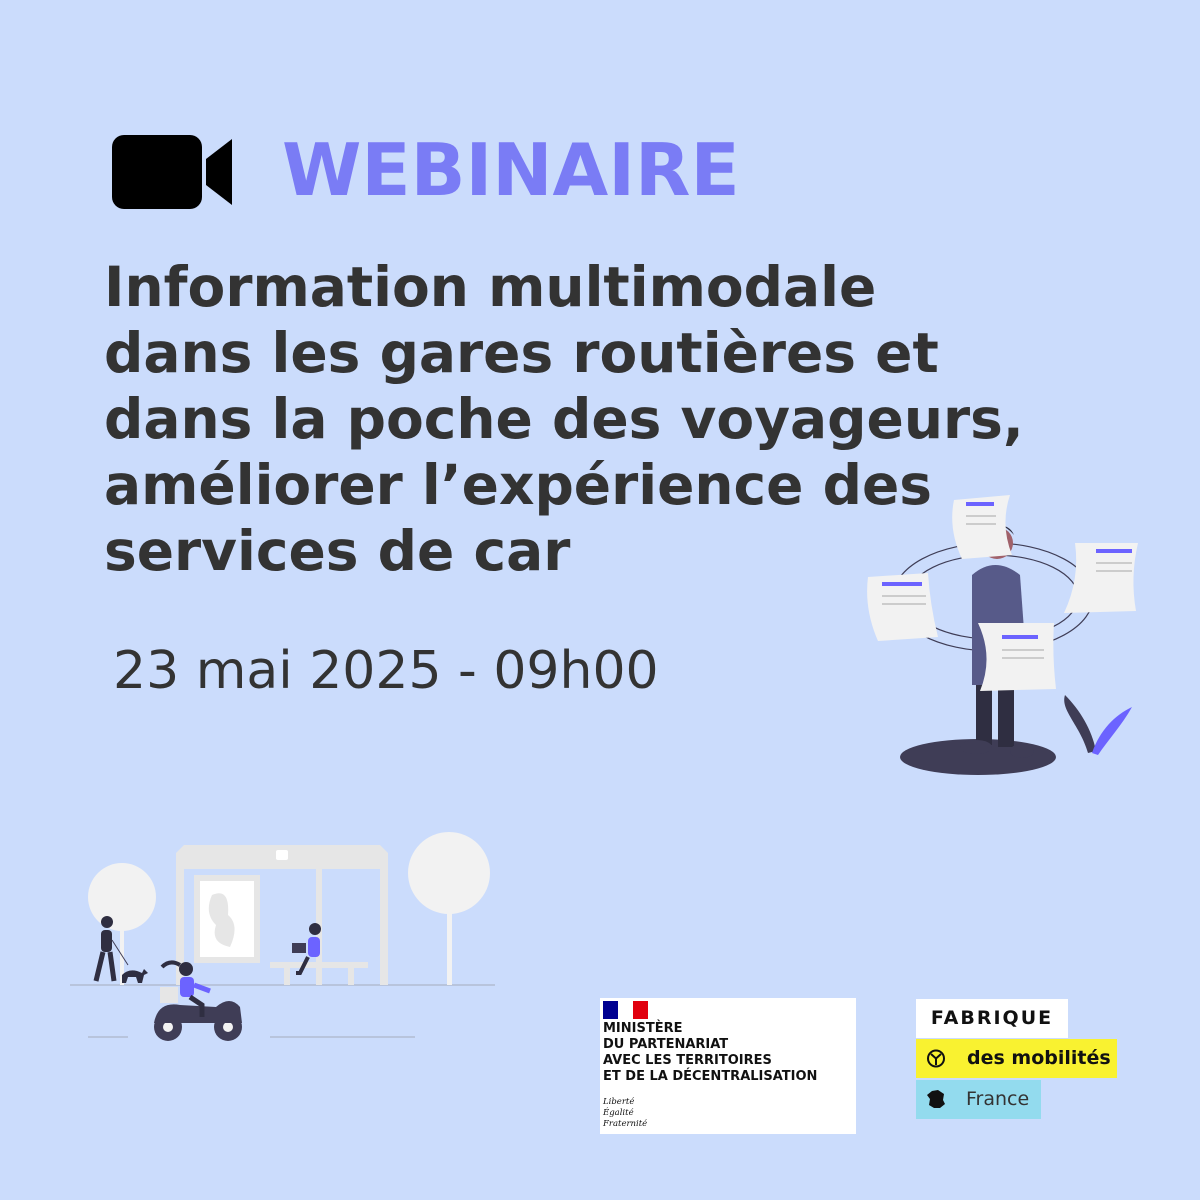 The image size is (1200, 1200). I want to click on mobility-compass-icon, so click(936, 1058).